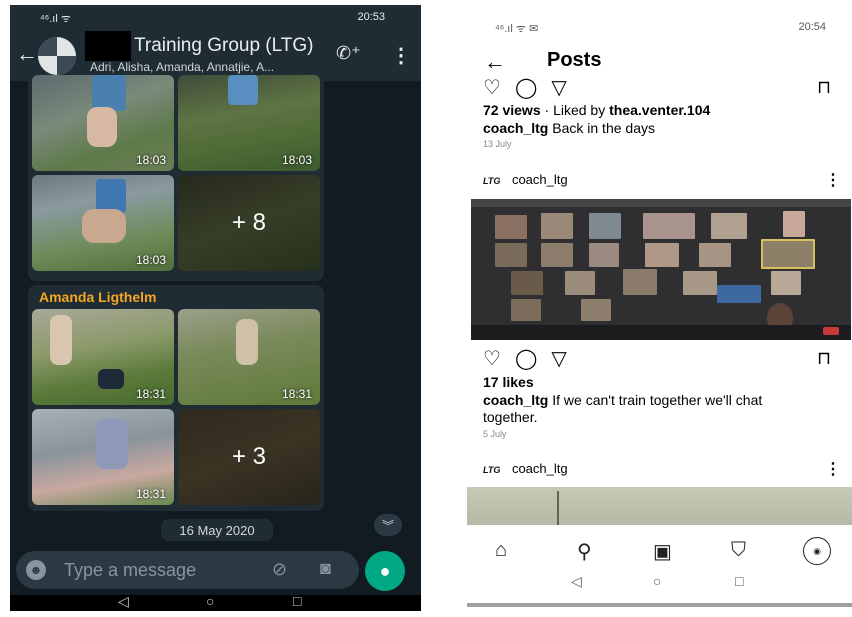 The image size is (852, 617). I want to click on date-separator: 16 May 2020, so click(217, 530).